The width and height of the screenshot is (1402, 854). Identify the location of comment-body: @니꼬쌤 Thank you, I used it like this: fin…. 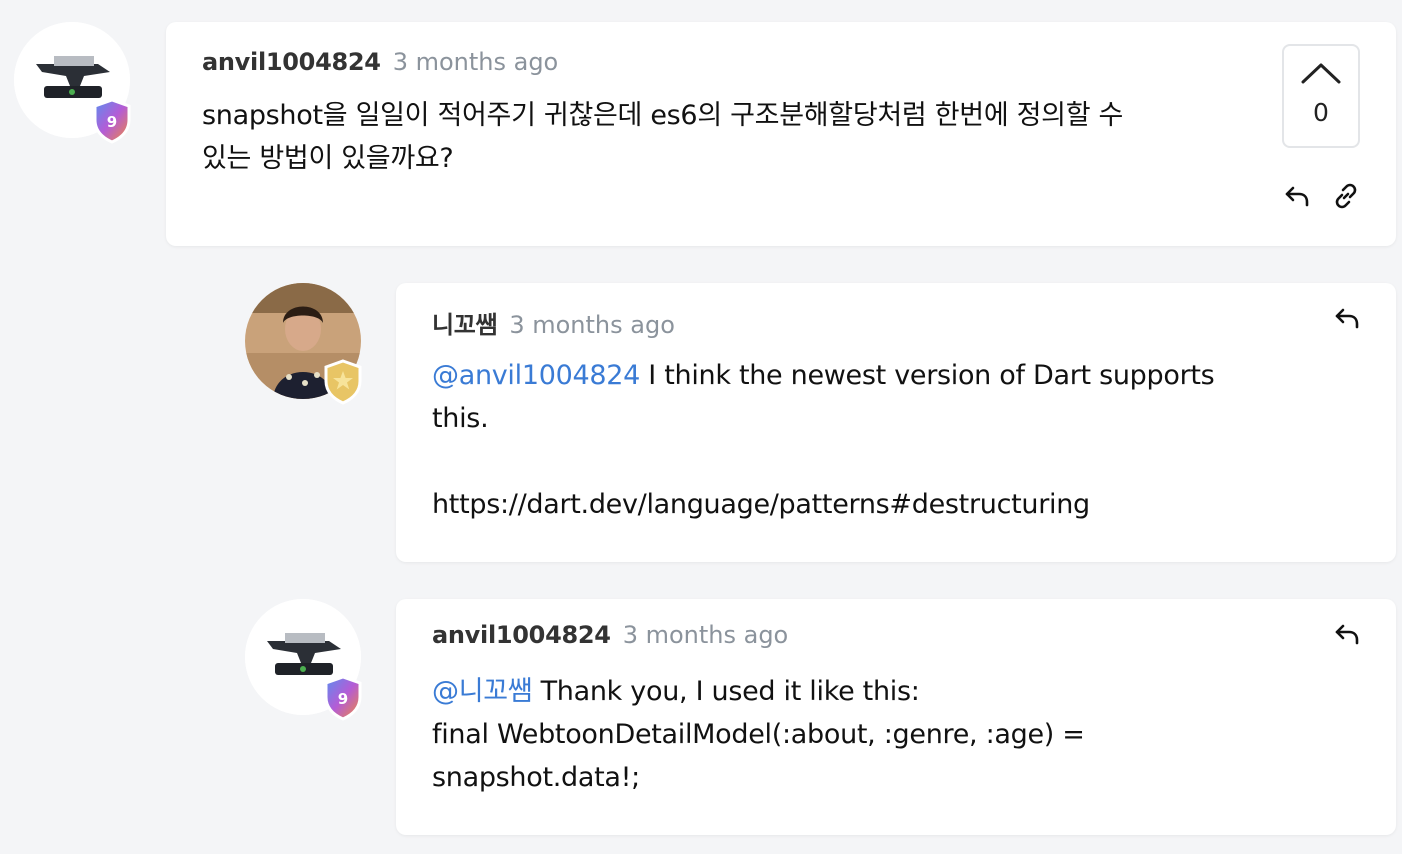
(882, 734).